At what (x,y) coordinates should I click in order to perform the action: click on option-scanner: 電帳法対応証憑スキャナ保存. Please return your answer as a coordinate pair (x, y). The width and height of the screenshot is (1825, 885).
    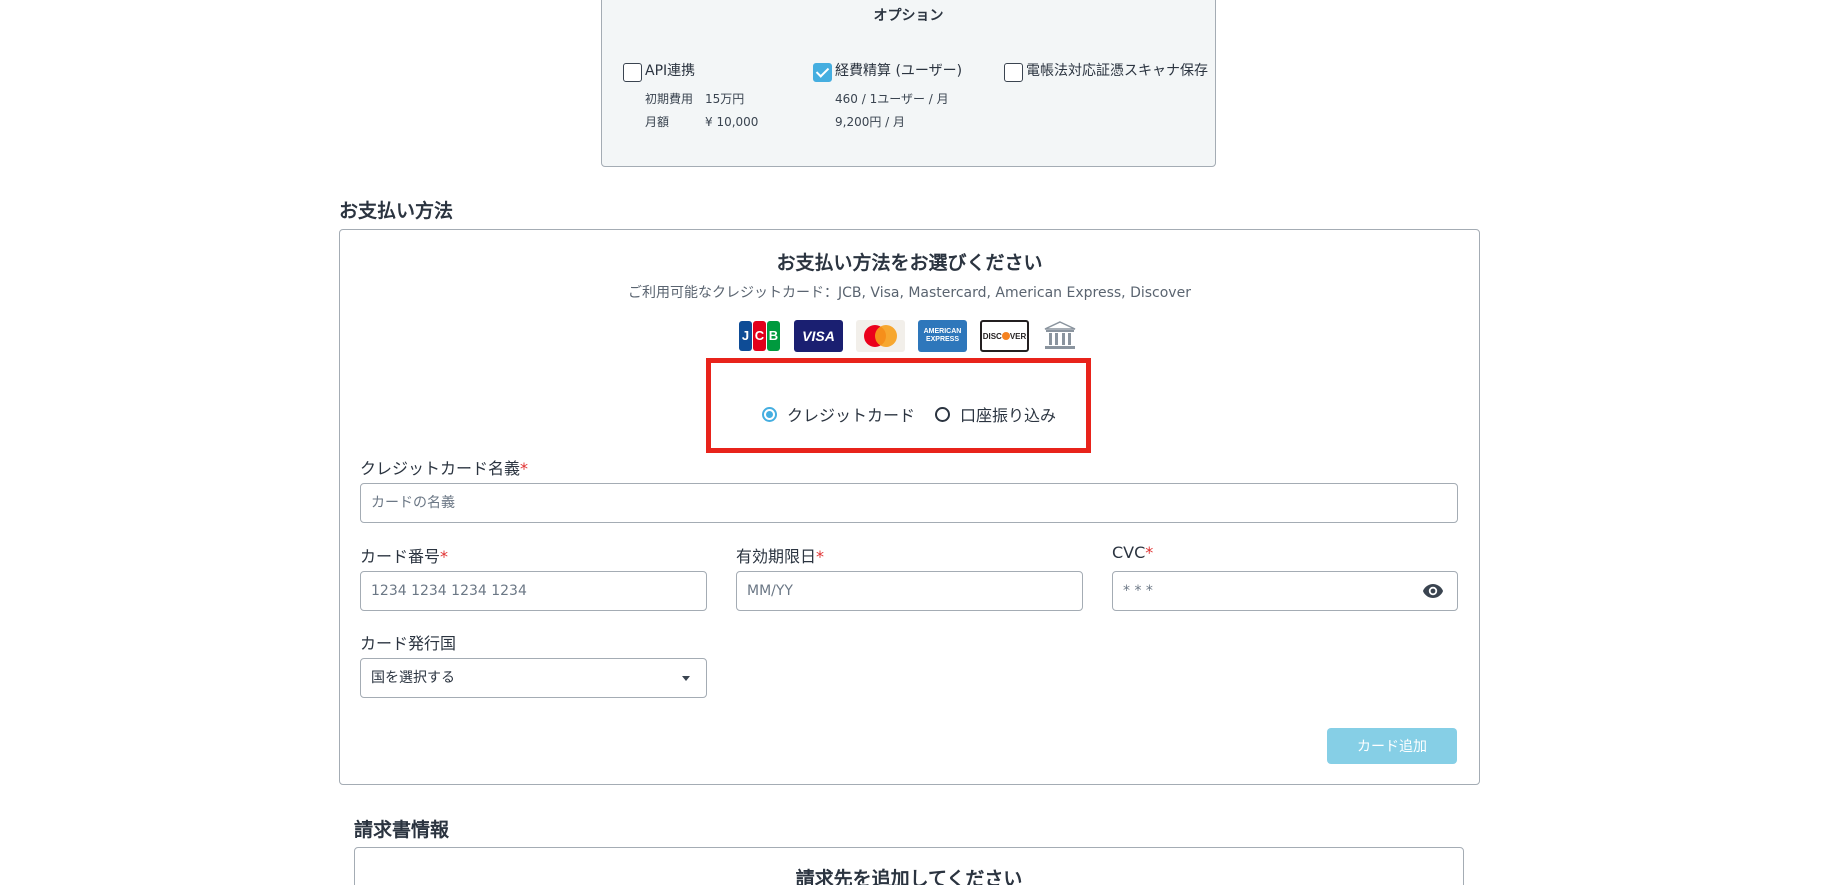
    Looking at the image, I should click on (1107, 72).